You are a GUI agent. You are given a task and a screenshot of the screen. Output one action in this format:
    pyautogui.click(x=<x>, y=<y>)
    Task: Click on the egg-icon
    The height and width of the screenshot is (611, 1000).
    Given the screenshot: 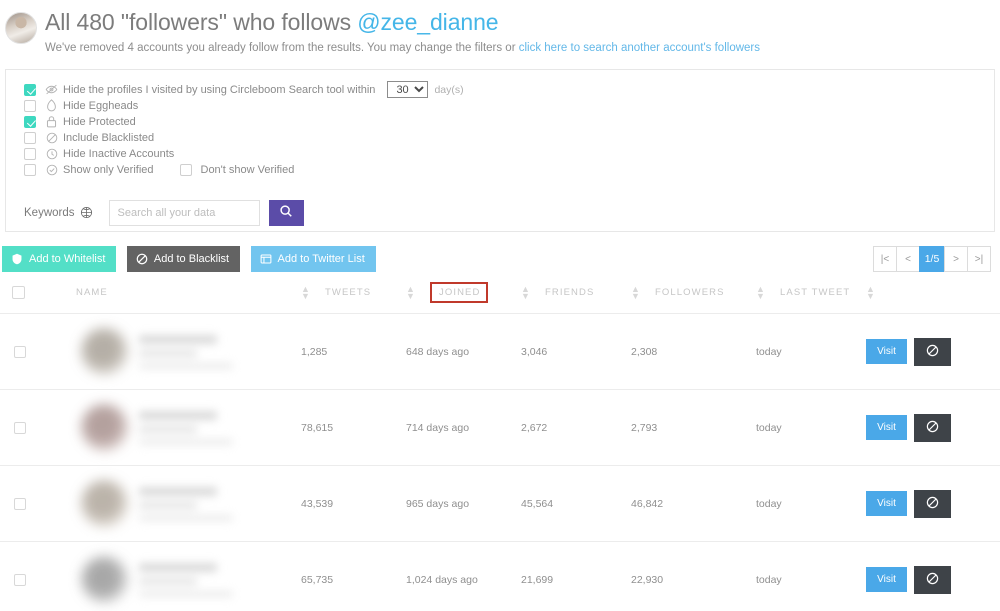 What is the action you would take?
    pyautogui.click(x=51, y=105)
    